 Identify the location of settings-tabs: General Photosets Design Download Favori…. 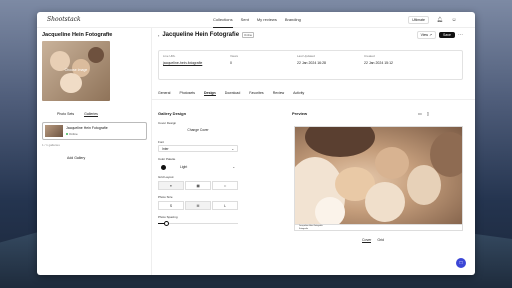
(231, 93).